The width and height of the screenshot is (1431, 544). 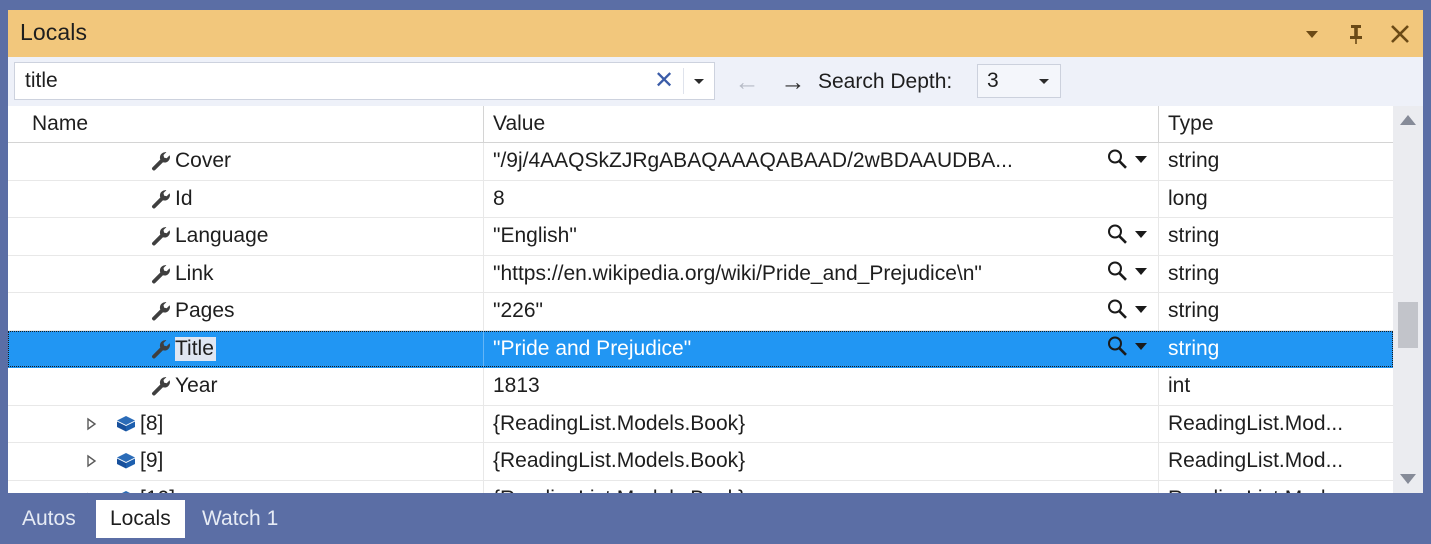 What do you see at coordinates (203, 161) in the screenshot?
I see `variable-name: Cover` at bounding box center [203, 161].